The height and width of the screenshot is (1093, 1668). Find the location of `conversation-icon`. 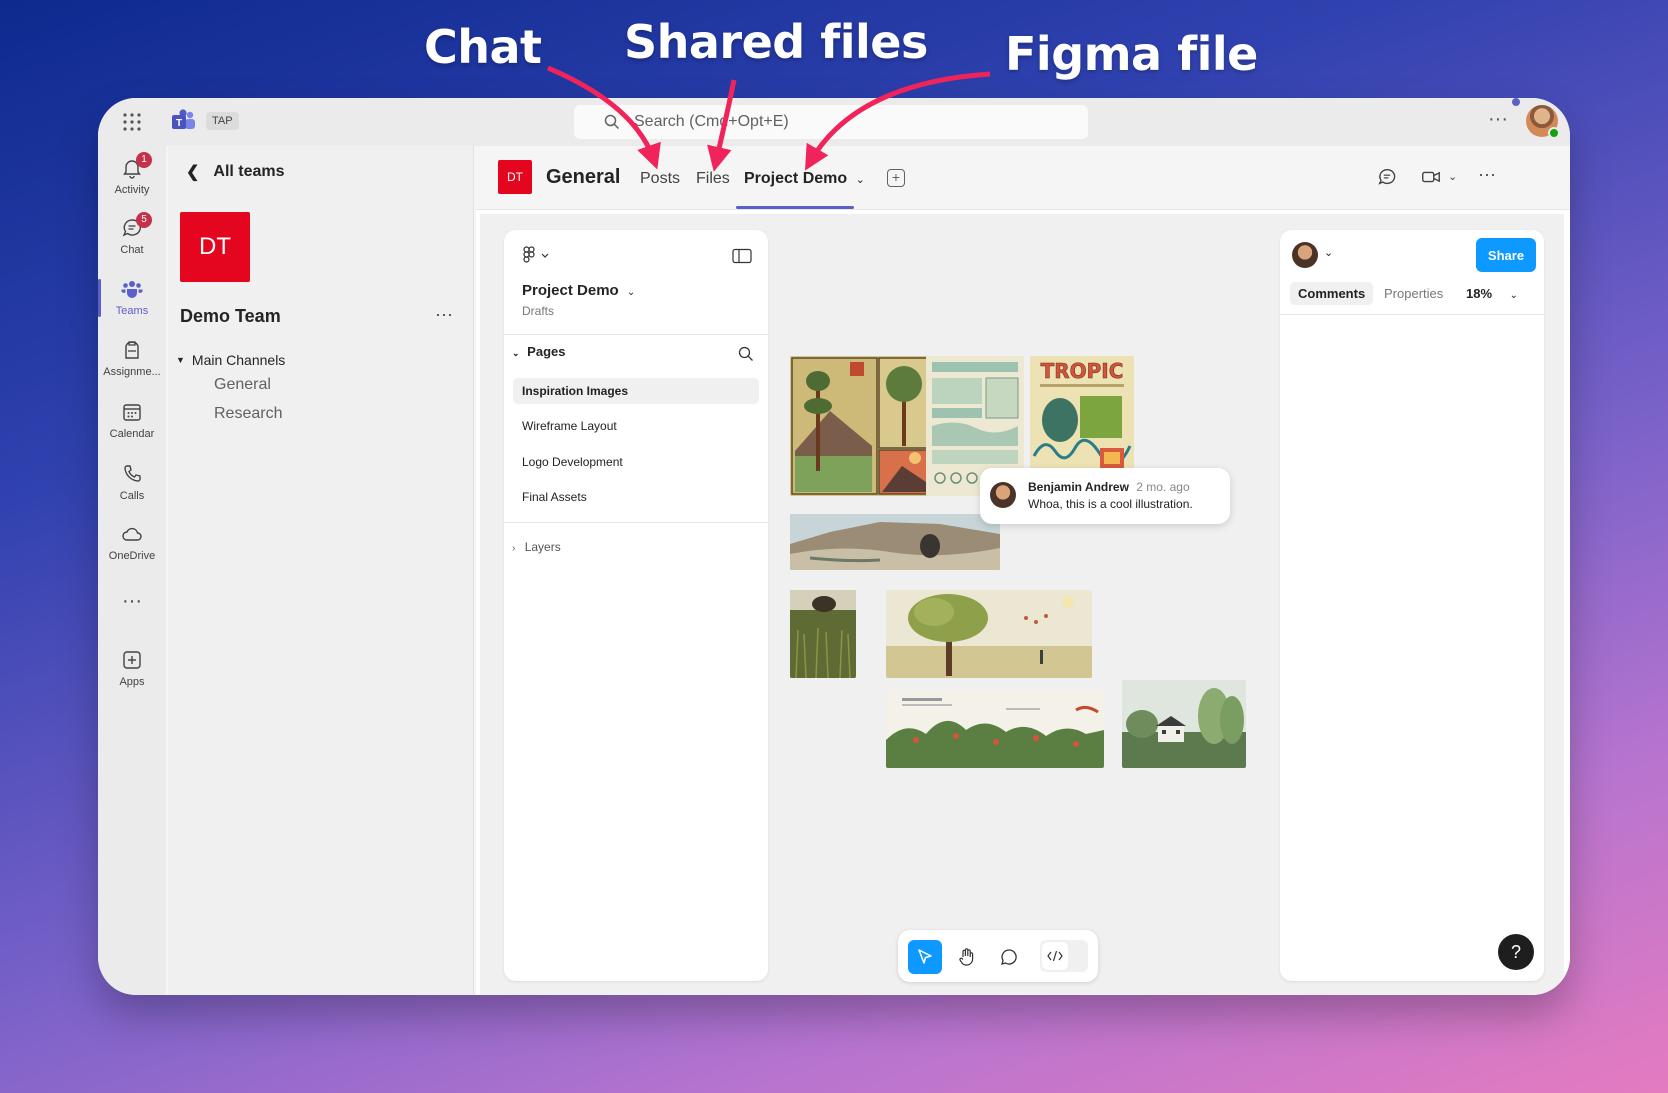

conversation-icon is located at coordinates (1387, 177).